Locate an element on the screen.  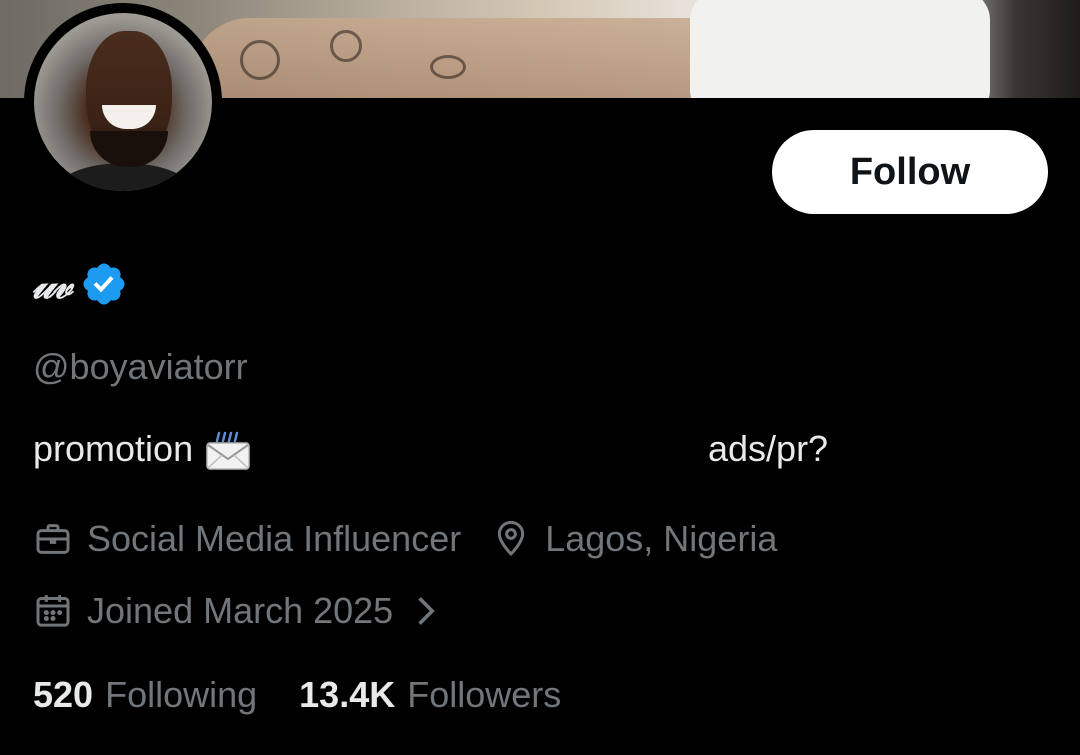
briefcase-icon is located at coordinates (53, 539).